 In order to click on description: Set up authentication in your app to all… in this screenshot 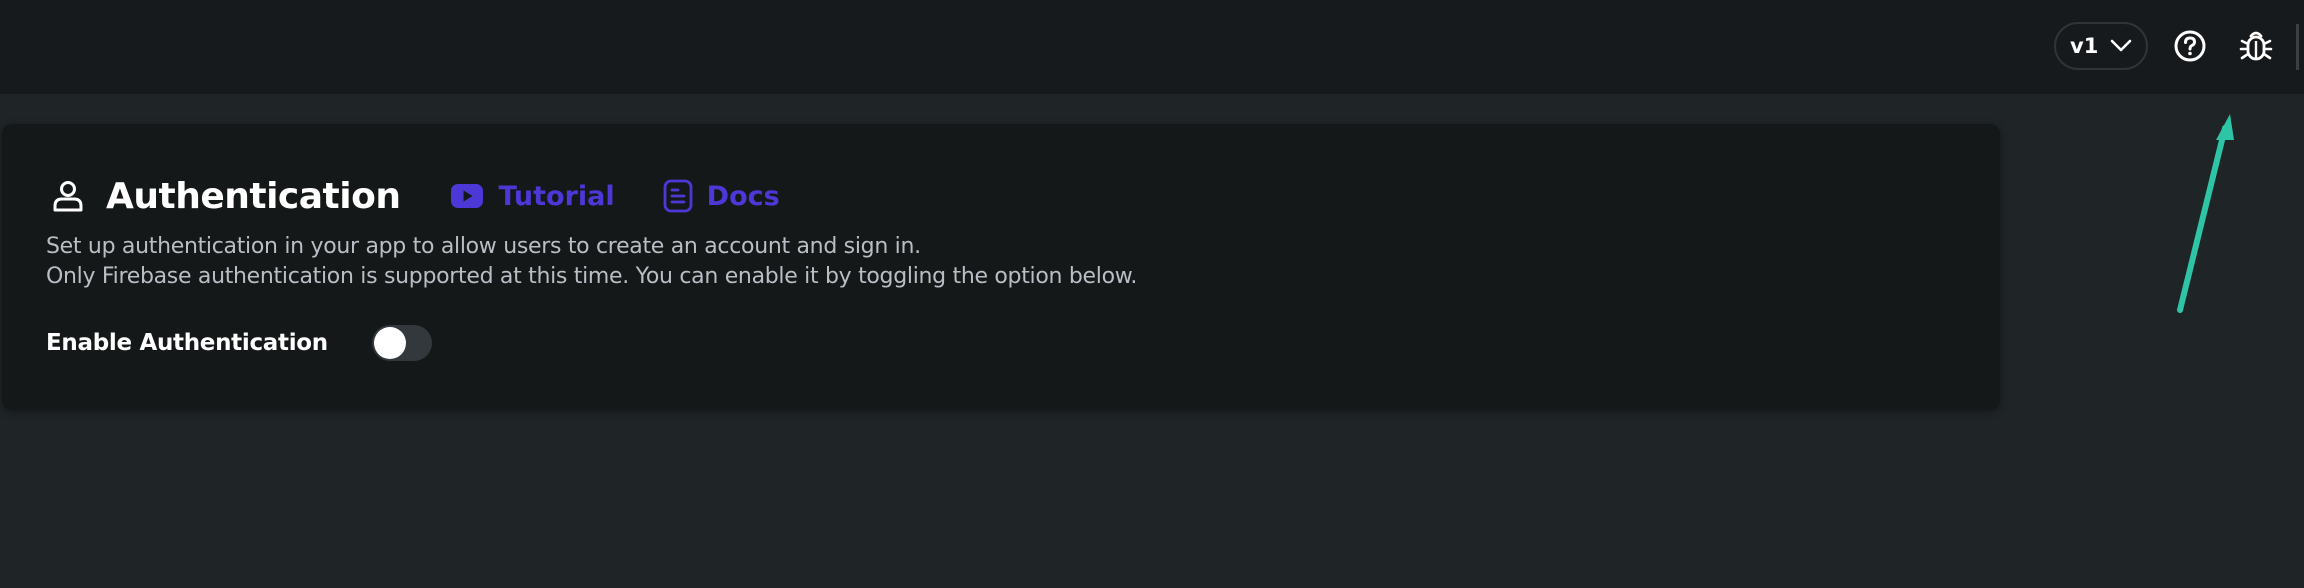, I will do `click(591, 262)`.